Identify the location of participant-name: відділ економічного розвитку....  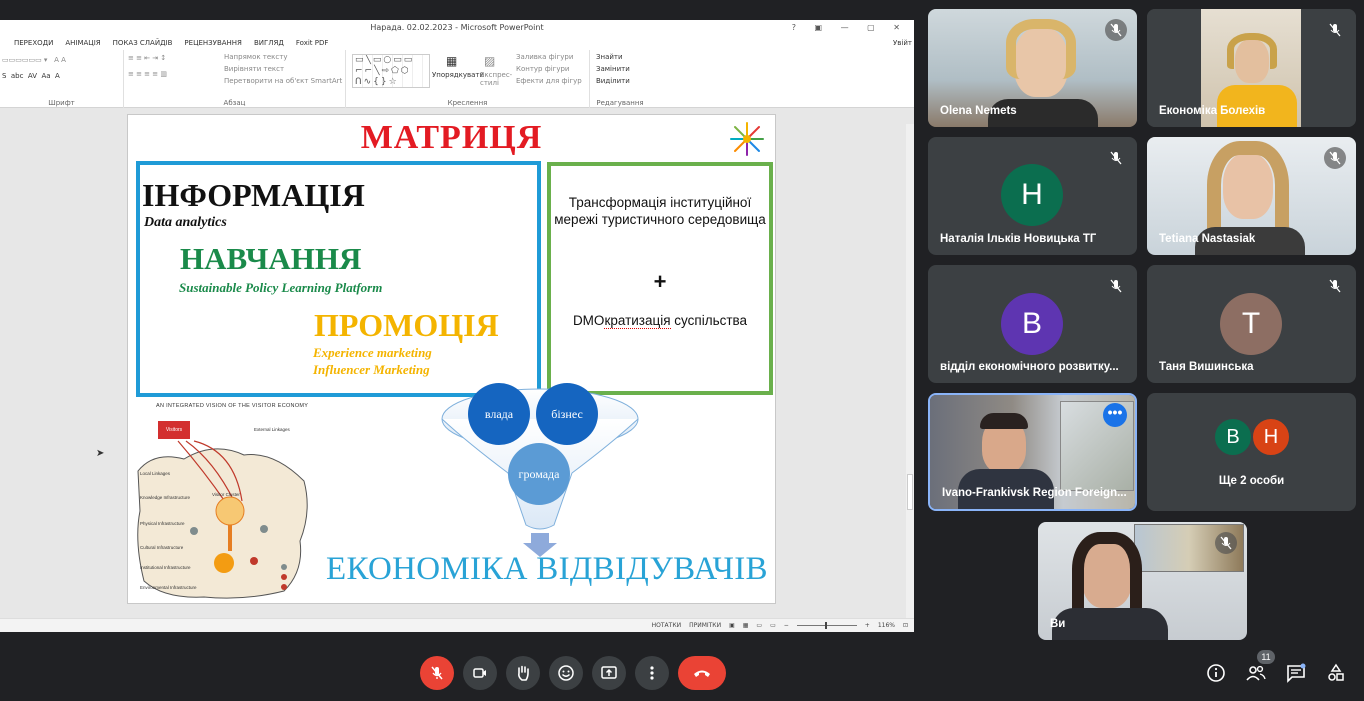
(1029, 367).